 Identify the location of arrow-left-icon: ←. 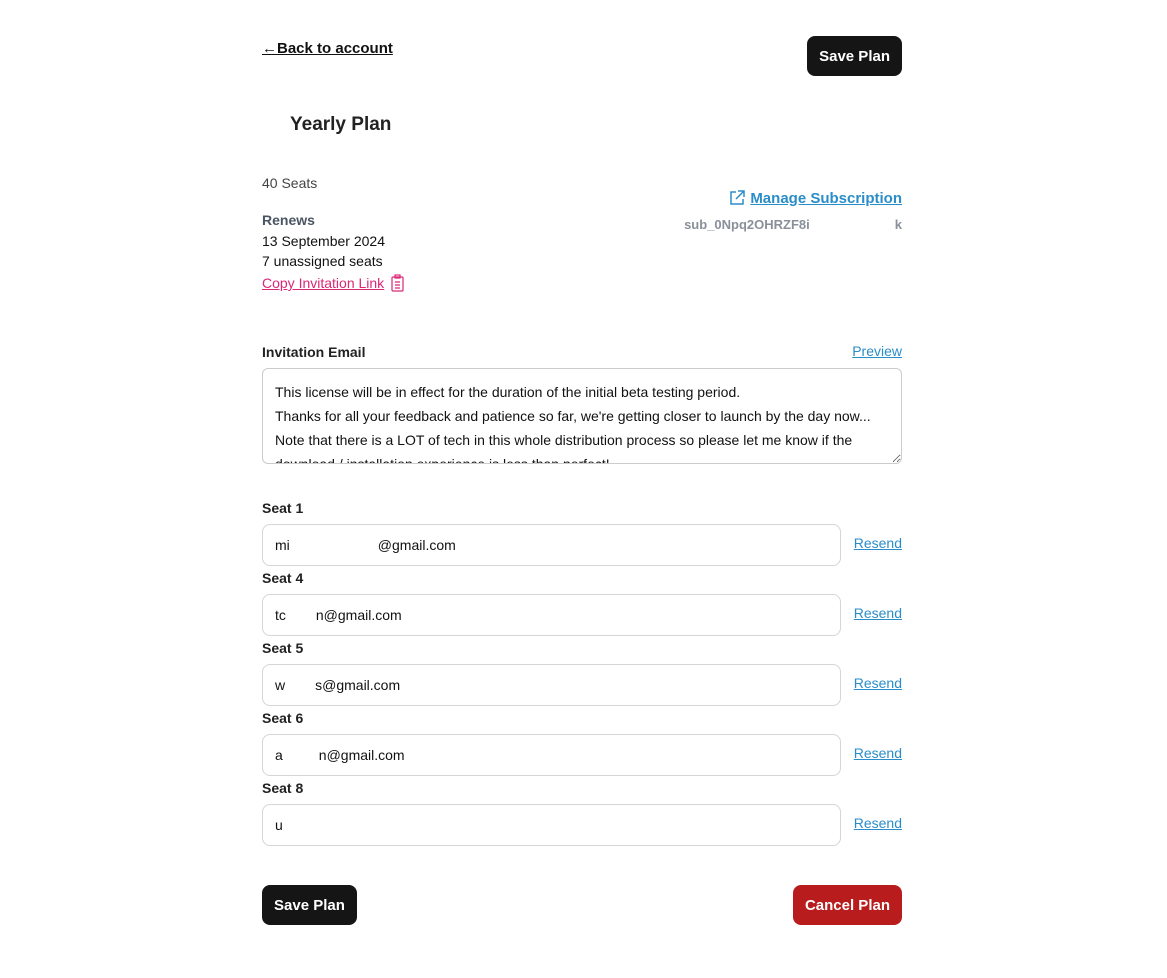
(269, 48).